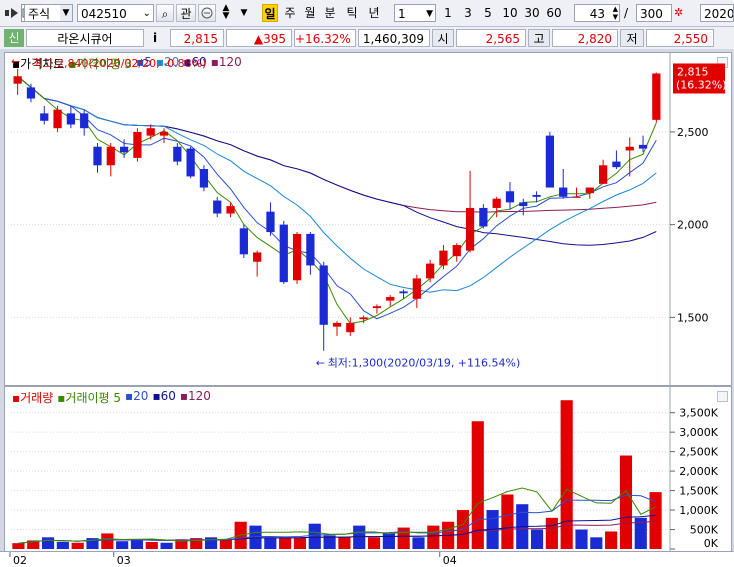 The width and height of the screenshot is (734, 567). Describe the element at coordinates (510, 13) in the screenshot. I see `interval-10: 10` at that location.